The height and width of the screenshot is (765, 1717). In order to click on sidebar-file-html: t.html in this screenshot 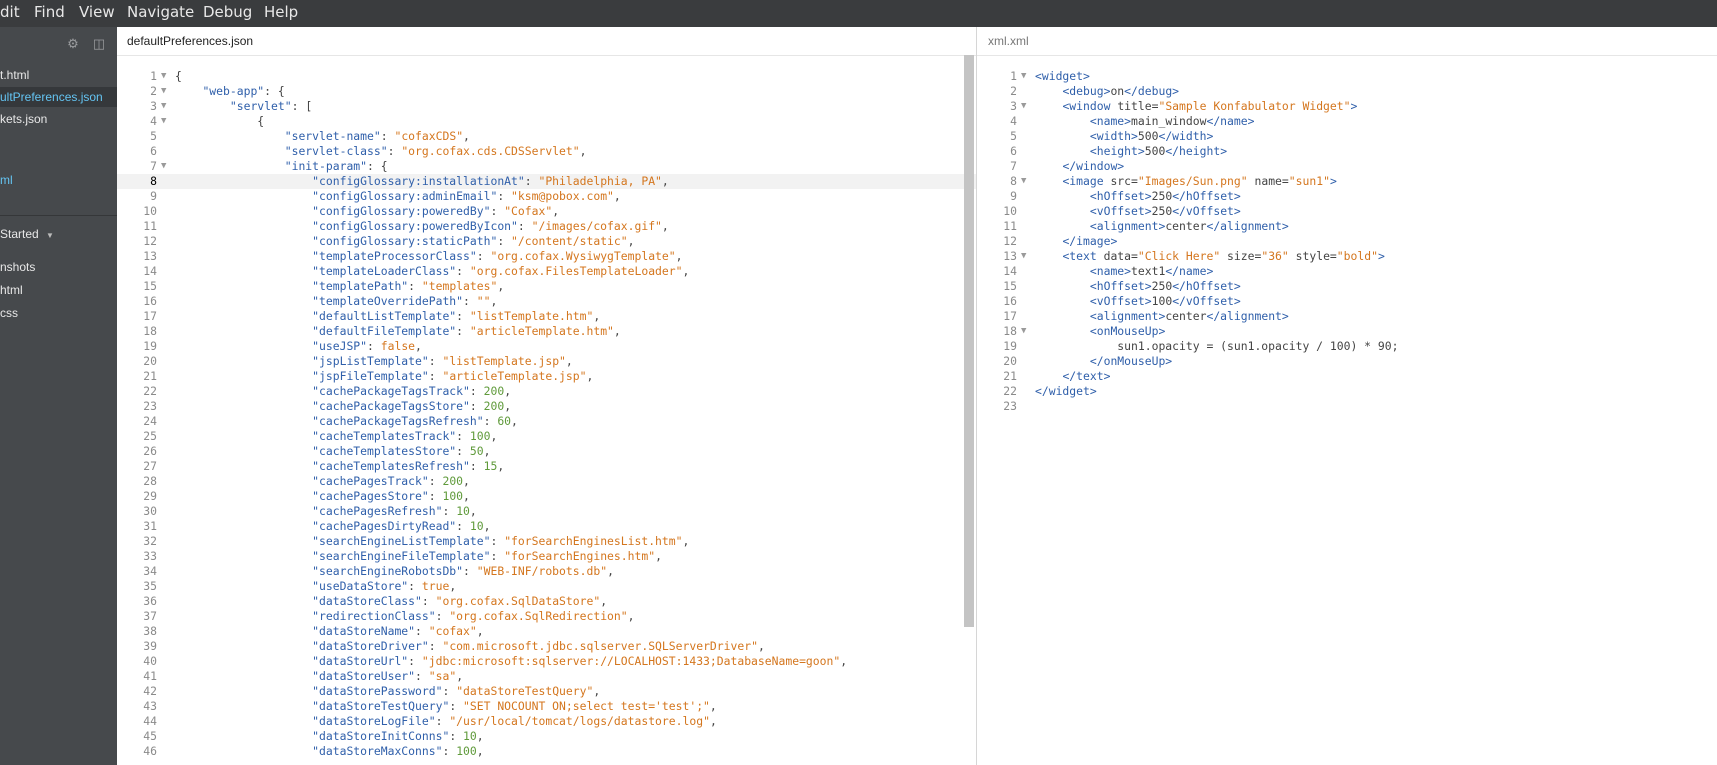, I will do `click(14, 75)`.